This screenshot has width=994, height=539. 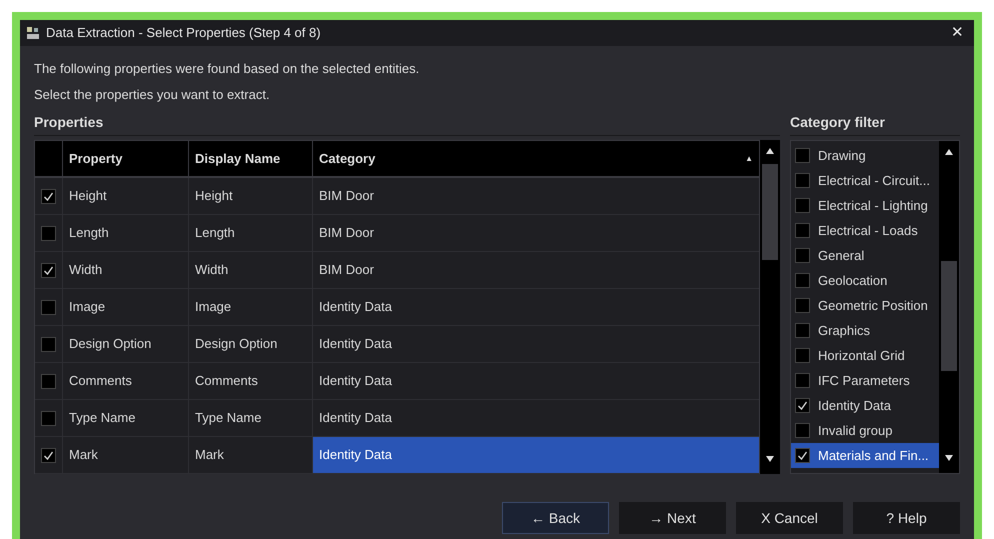 I want to click on filter-item: Geolocation, so click(x=865, y=280).